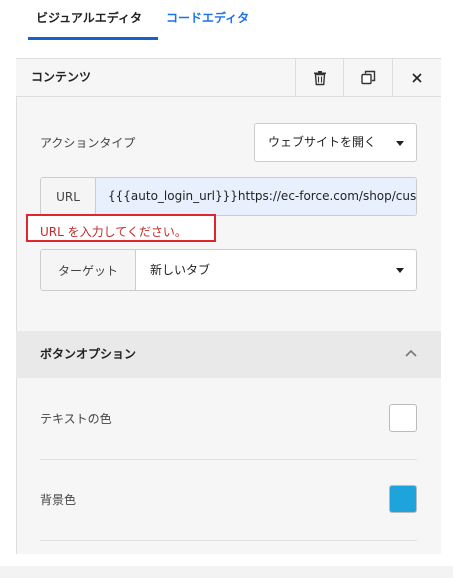  What do you see at coordinates (228, 77) in the screenshot?
I see `panel-header: コンテンツ` at bounding box center [228, 77].